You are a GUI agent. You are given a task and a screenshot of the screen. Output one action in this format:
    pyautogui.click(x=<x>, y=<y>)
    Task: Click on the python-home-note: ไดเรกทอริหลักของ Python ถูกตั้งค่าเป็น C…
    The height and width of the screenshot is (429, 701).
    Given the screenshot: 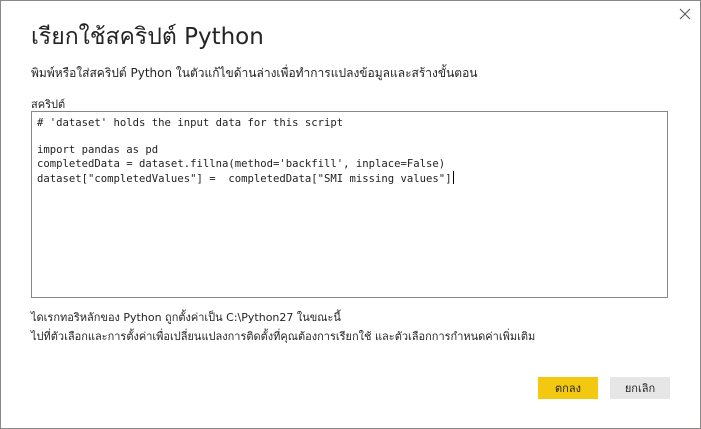 What is the action you would take?
    pyautogui.click(x=186, y=317)
    